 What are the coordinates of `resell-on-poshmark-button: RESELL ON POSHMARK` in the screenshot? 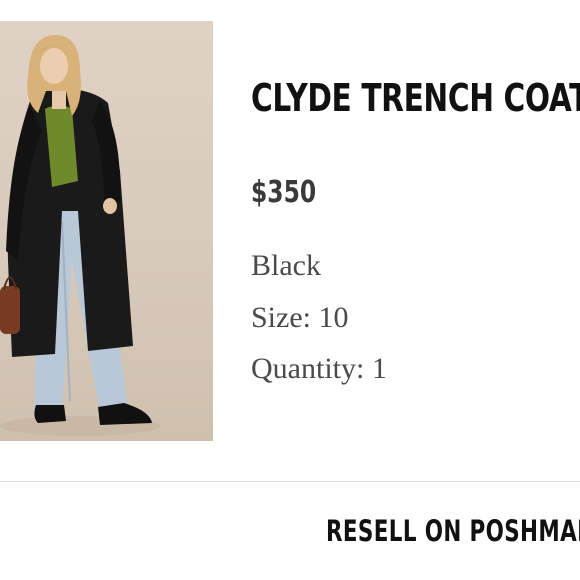 It's located at (453, 536).